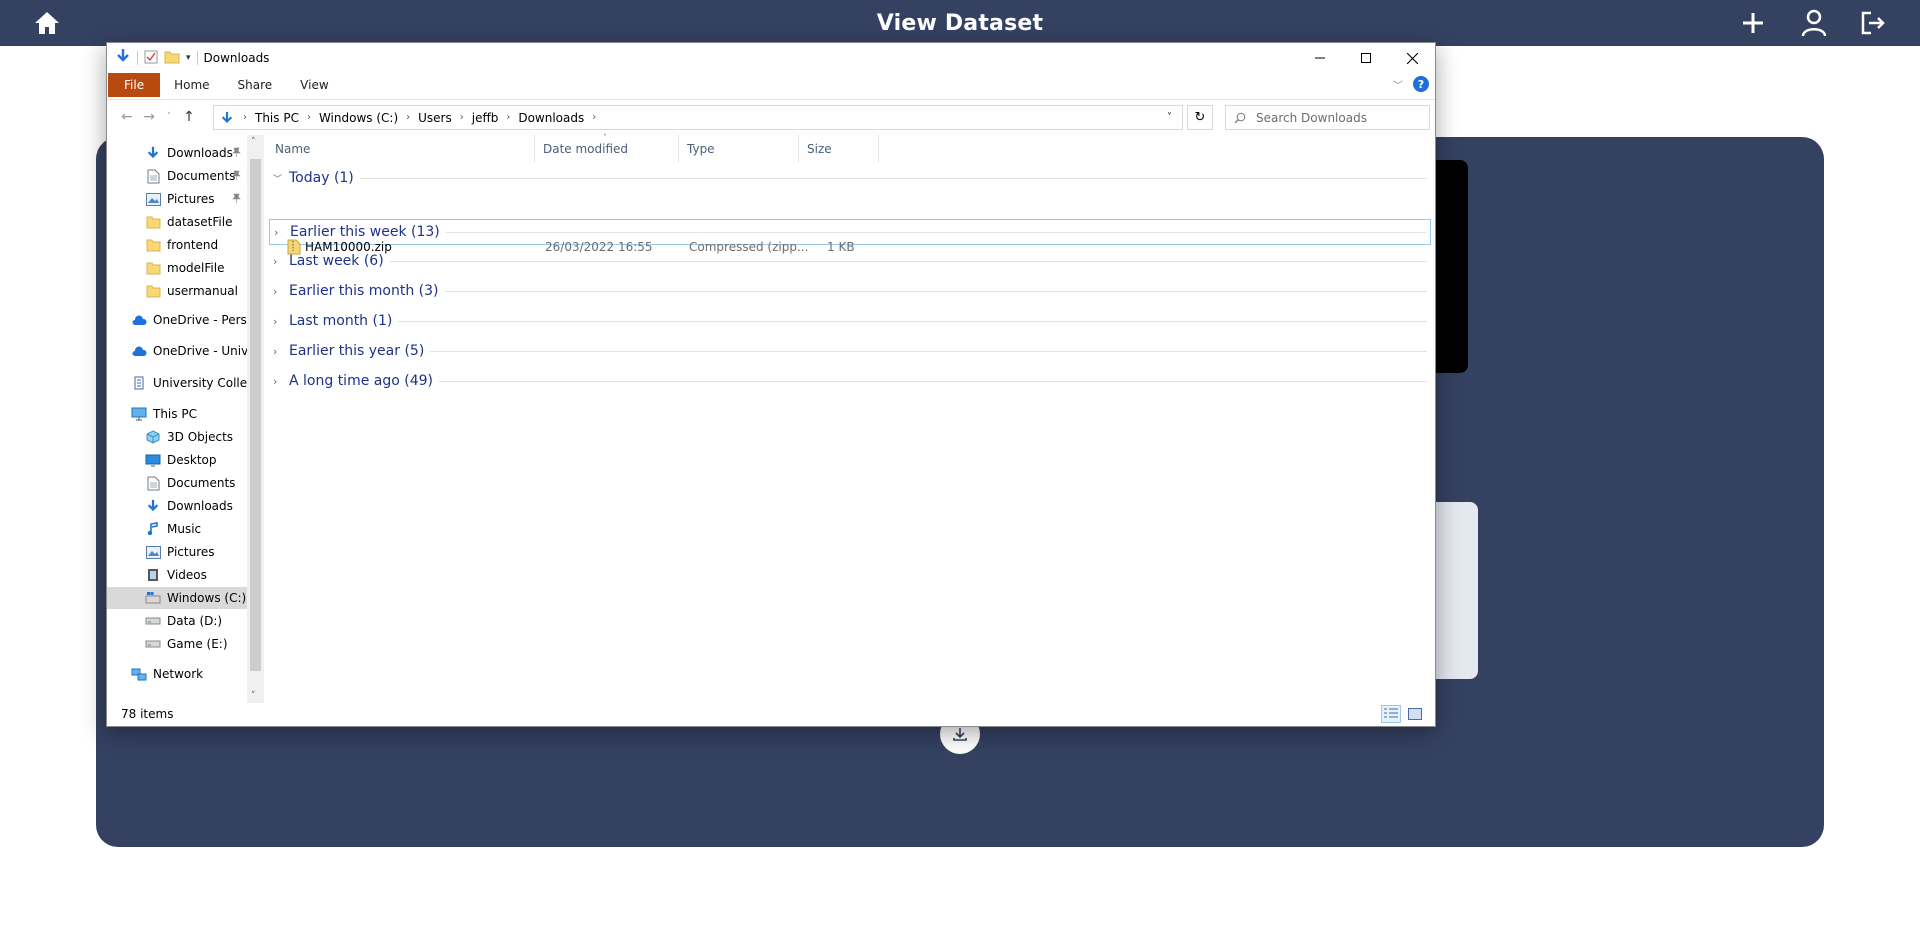 This screenshot has width=1920, height=937. What do you see at coordinates (200, 320) in the screenshot?
I see `nav-item-label: OneDrive - Persor` at bounding box center [200, 320].